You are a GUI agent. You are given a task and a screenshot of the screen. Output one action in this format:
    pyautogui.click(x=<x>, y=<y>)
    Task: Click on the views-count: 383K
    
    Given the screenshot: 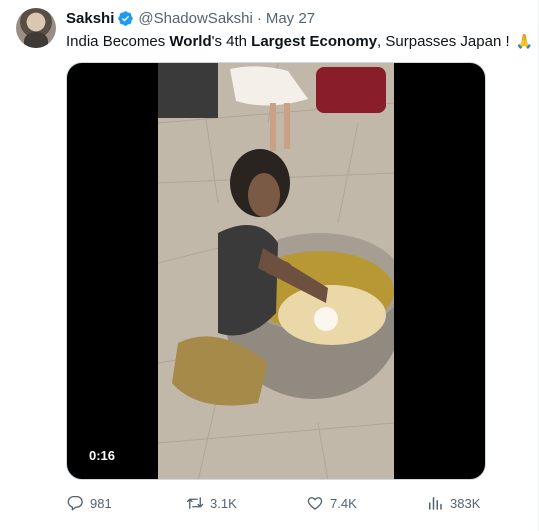 What is the action you would take?
    pyautogui.click(x=465, y=503)
    